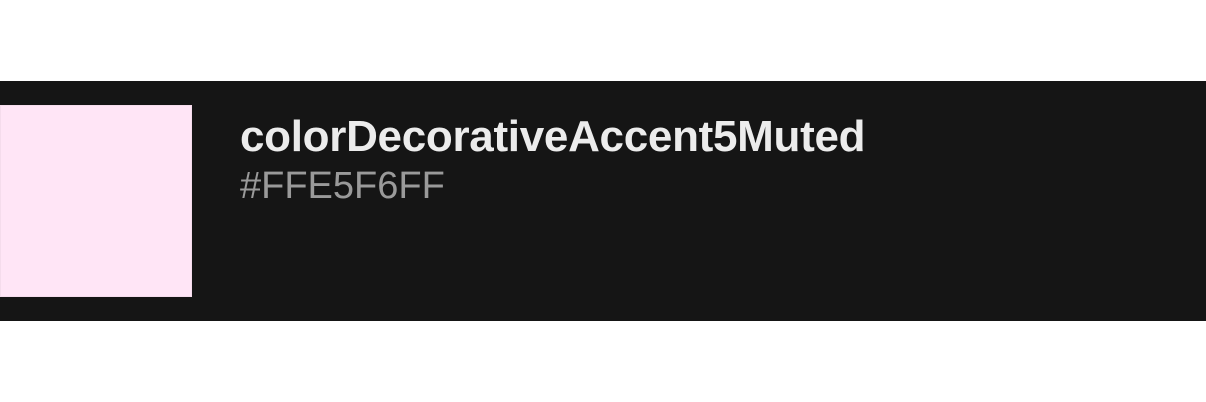 The image size is (1206, 402). Describe the element at coordinates (553, 136) in the screenshot. I see `token-name: colorDecorativeAccent5Muted` at that location.